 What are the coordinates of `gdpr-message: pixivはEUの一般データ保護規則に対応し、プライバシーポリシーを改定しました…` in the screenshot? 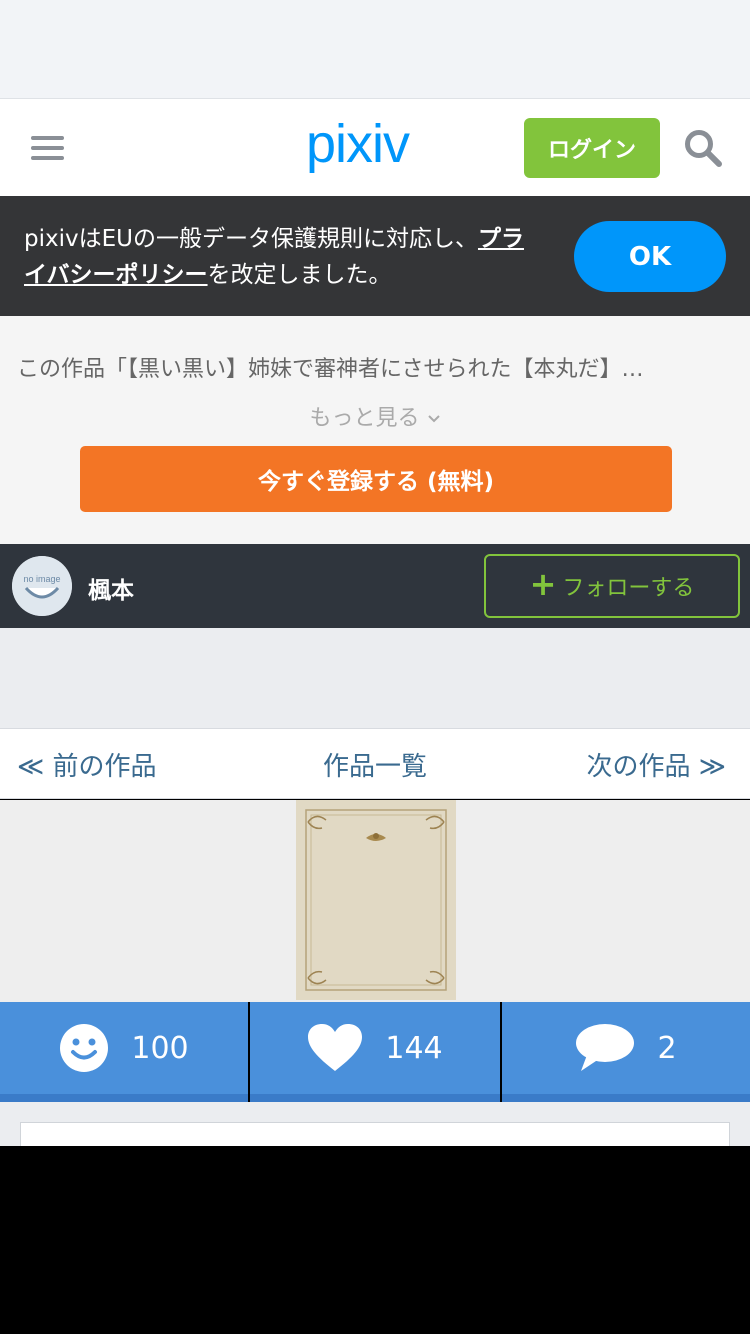 It's located at (284, 257).